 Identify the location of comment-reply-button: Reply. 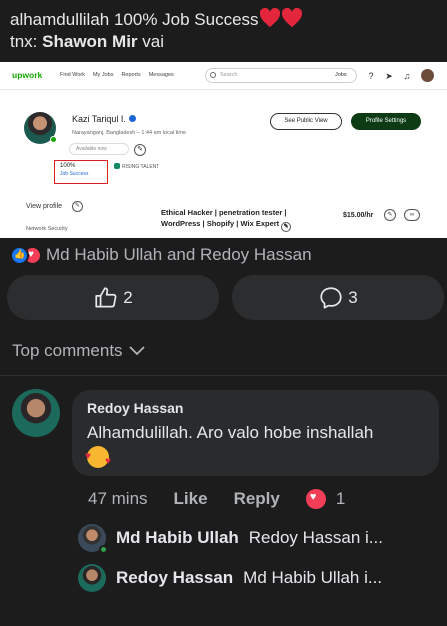
(257, 499).